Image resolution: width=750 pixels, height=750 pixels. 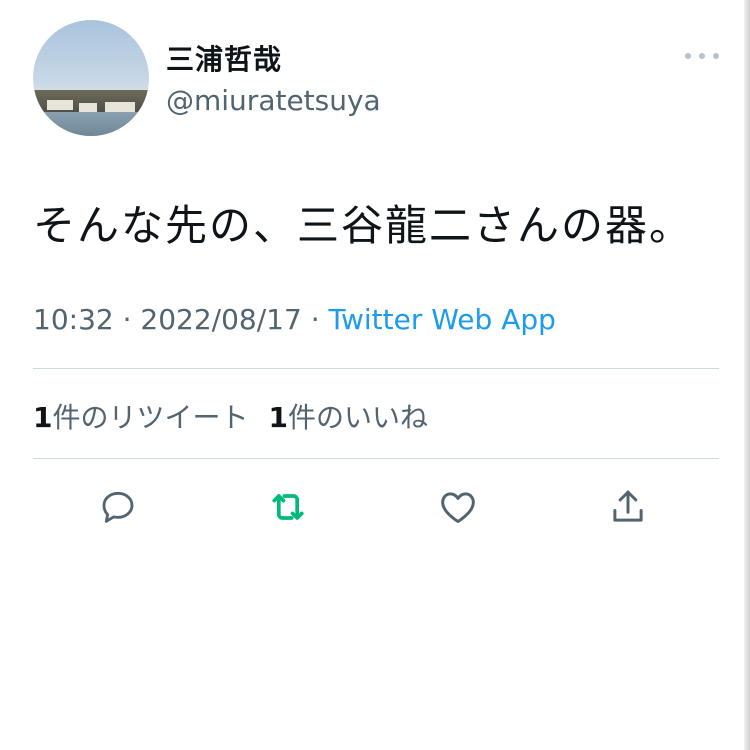 What do you see at coordinates (288, 507) in the screenshot?
I see `retweet-icon` at bounding box center [288, 507].